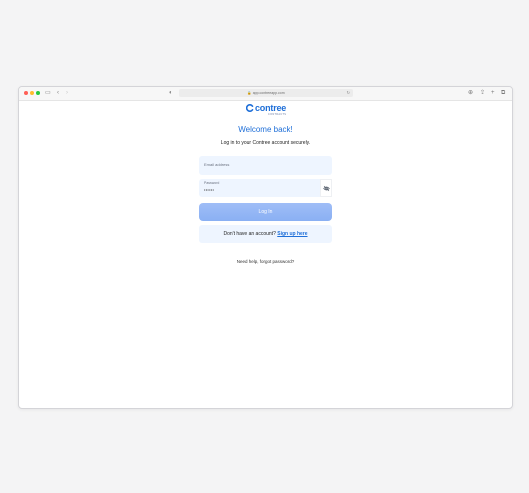  Describe the element at coordinates (271, 108) in the screenshot. I see `logo-text: contree` at that location.